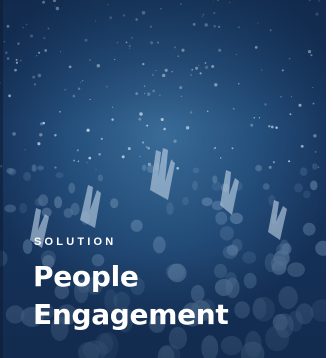  What do you see at coordinates (1, 179) in the screenshot?
I see `card-left-edge` at bounding box center [1, 179].